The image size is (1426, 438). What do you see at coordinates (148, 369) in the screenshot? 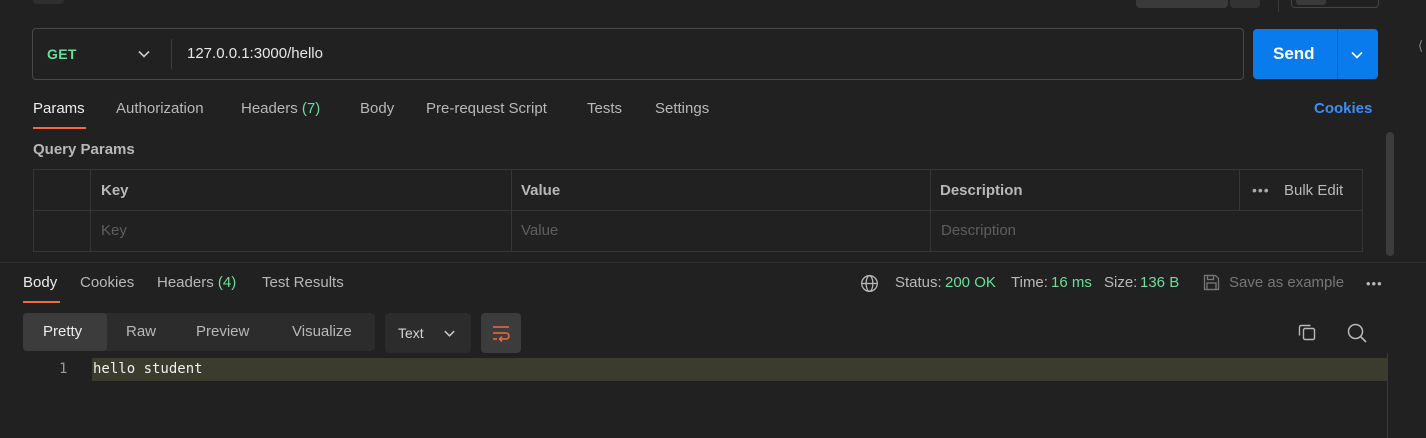
I see `response-body-text: hello student` at bounding box center [148, 369].